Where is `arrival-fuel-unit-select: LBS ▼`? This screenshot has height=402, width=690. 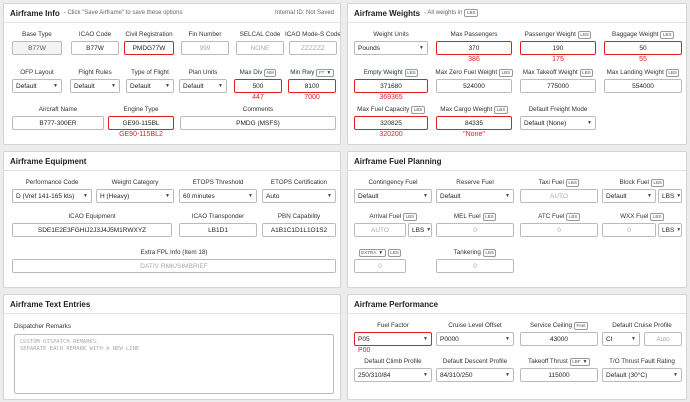
arrival-fuel-unit-select: LBS ▼ is located at coordinates (420, 230).